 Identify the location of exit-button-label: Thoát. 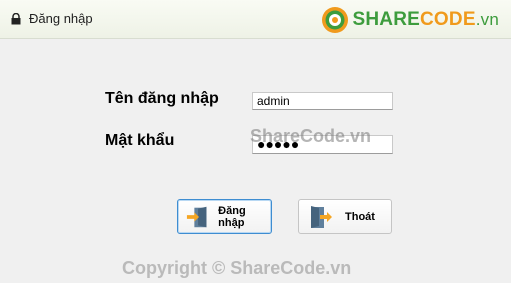
(360, 216).